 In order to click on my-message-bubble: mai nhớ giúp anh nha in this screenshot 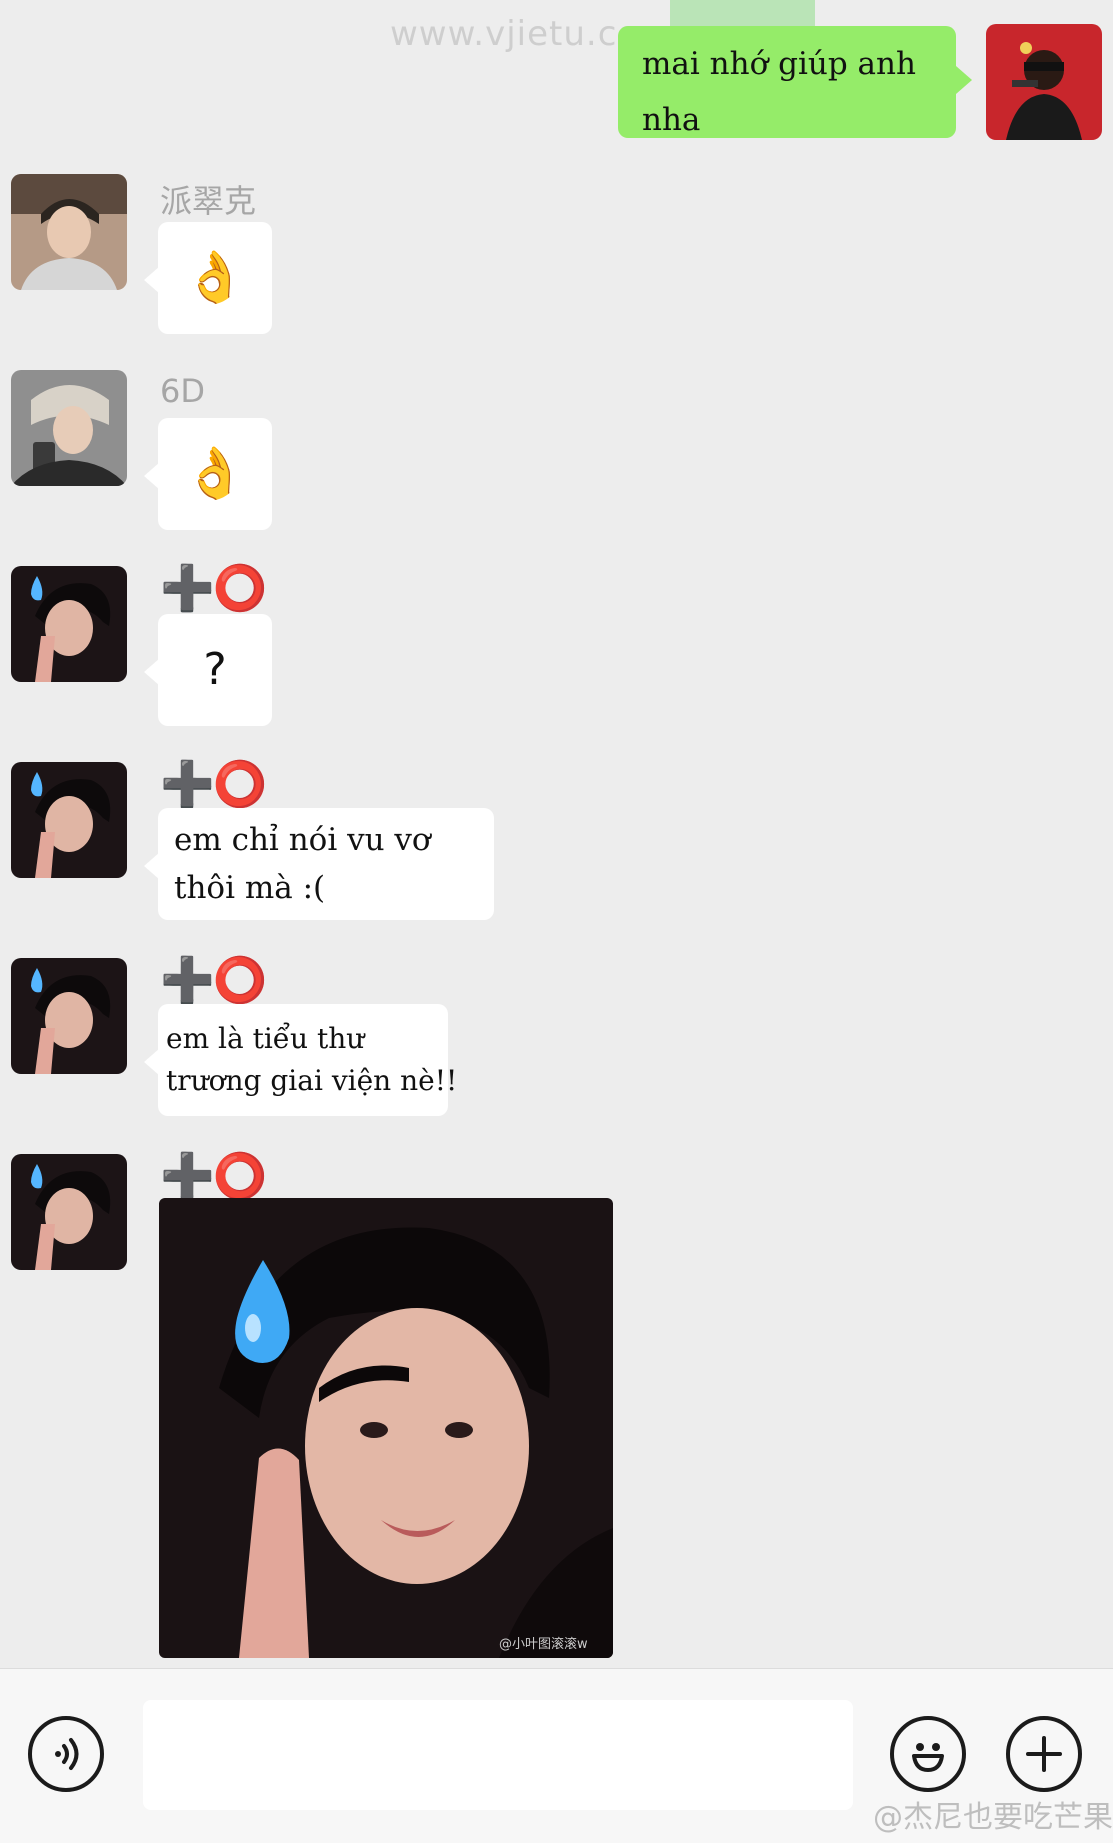, I will do `click(795, 82)`.